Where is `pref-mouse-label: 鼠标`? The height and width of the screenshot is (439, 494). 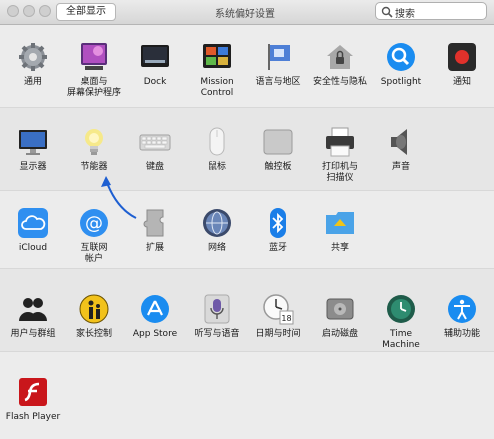 pref-mouse-label: 鼠标 is located at coordinates (216, 167).